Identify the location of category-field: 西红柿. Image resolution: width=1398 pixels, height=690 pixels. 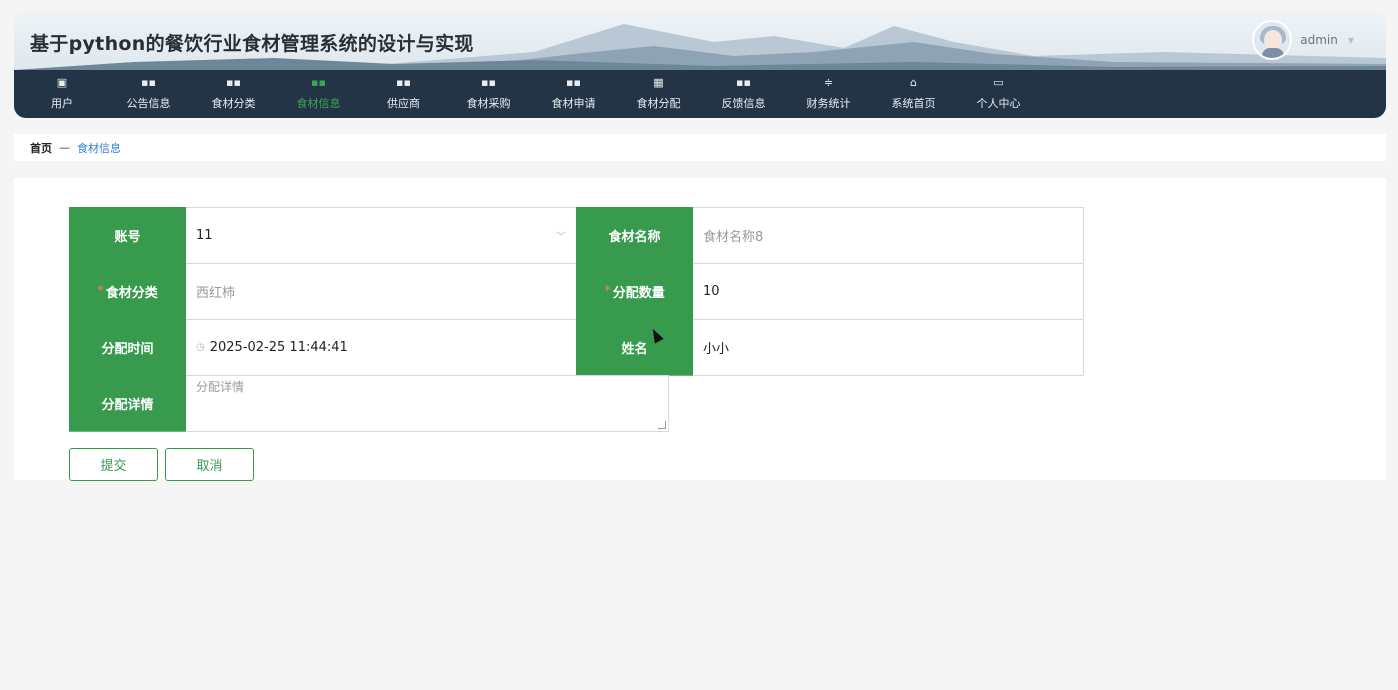
(381, 291).